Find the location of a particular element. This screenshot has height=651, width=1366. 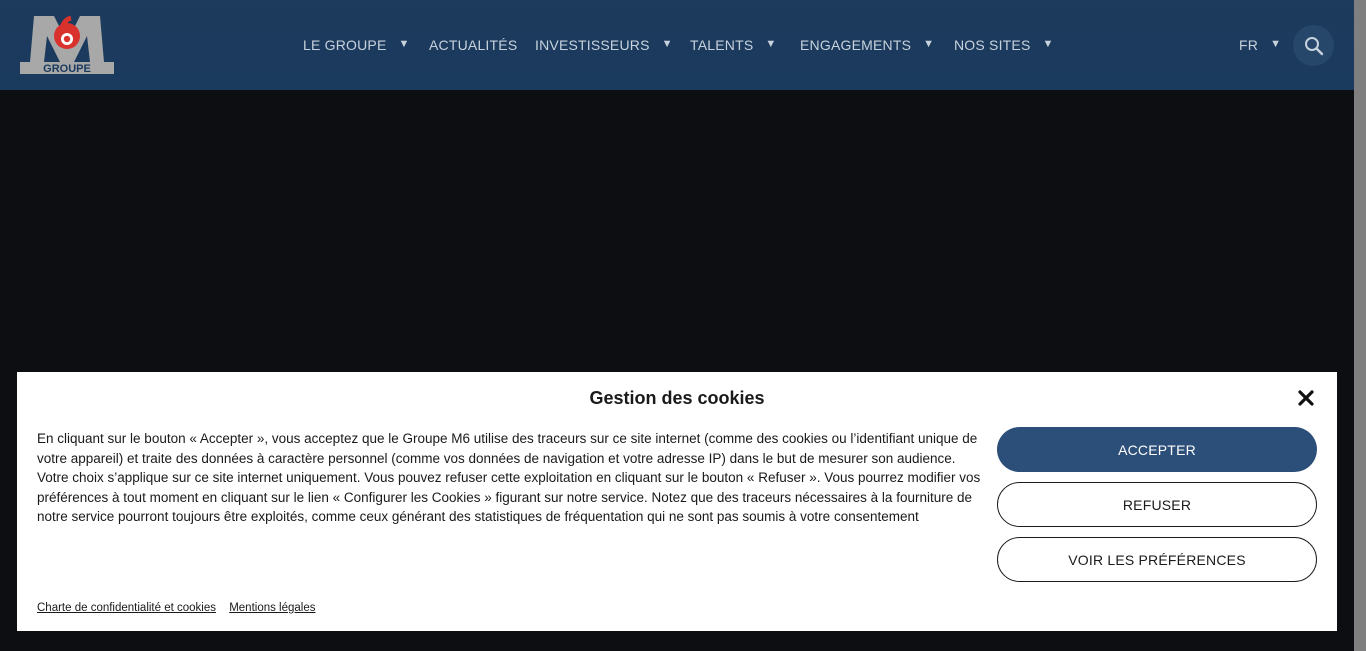

m6-logo-icon: GROUPE is located at coordinates (67, 45).